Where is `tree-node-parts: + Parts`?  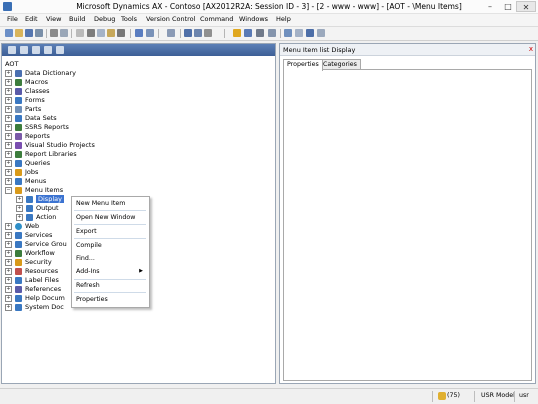
tree-node-parts: + Parts is located at coordinates (23, 109).